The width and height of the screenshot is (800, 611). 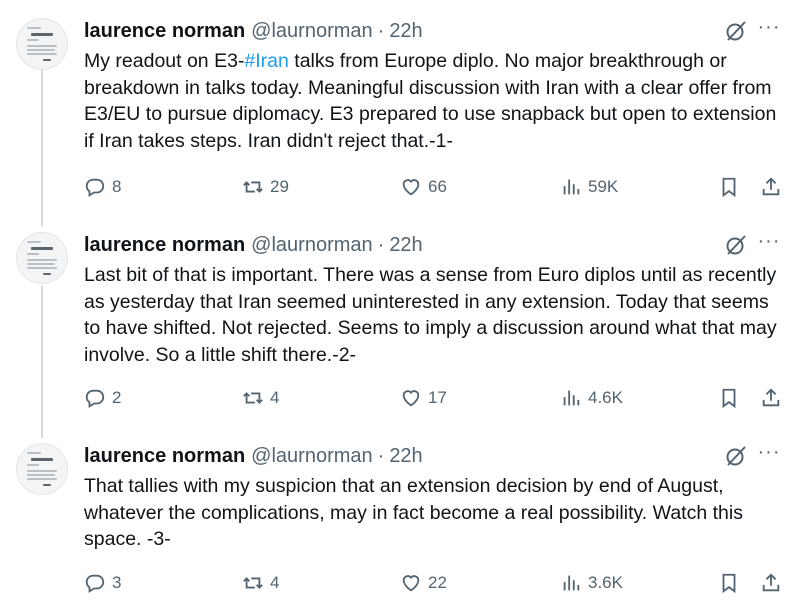 I want to click on reply-count: 8, so click(x=117, y=186).